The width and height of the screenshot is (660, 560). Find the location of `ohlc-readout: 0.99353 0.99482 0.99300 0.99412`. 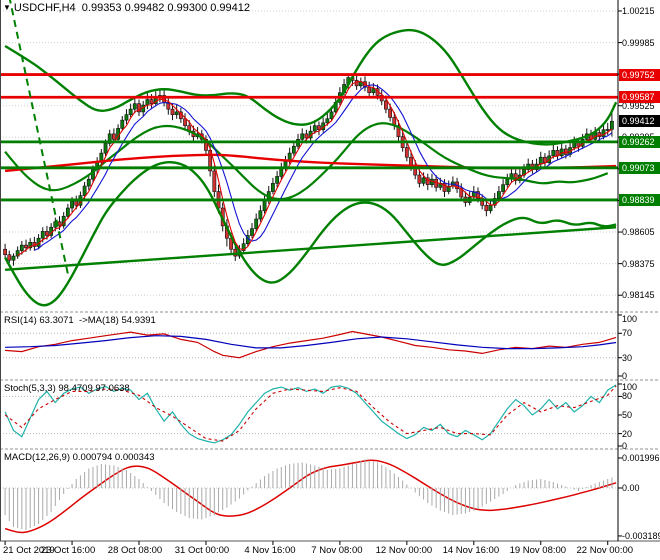

ohlc-readout: 0.99353 0.99482 0.99300 0.99412 is located at coordinates (165, 8).